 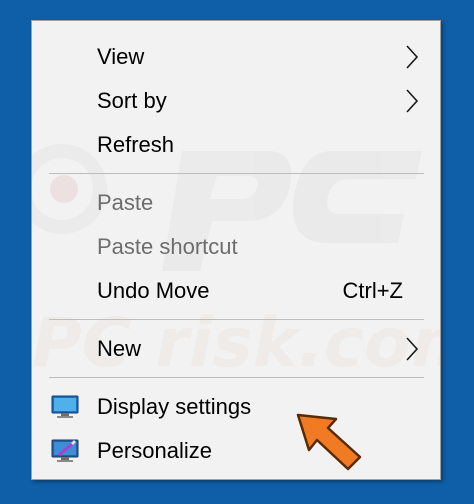 What do you see at coordinates (236, 101) in the screenshot?
I see `menu-item-sort-by: Sort by` at bounding box center [236, 101].